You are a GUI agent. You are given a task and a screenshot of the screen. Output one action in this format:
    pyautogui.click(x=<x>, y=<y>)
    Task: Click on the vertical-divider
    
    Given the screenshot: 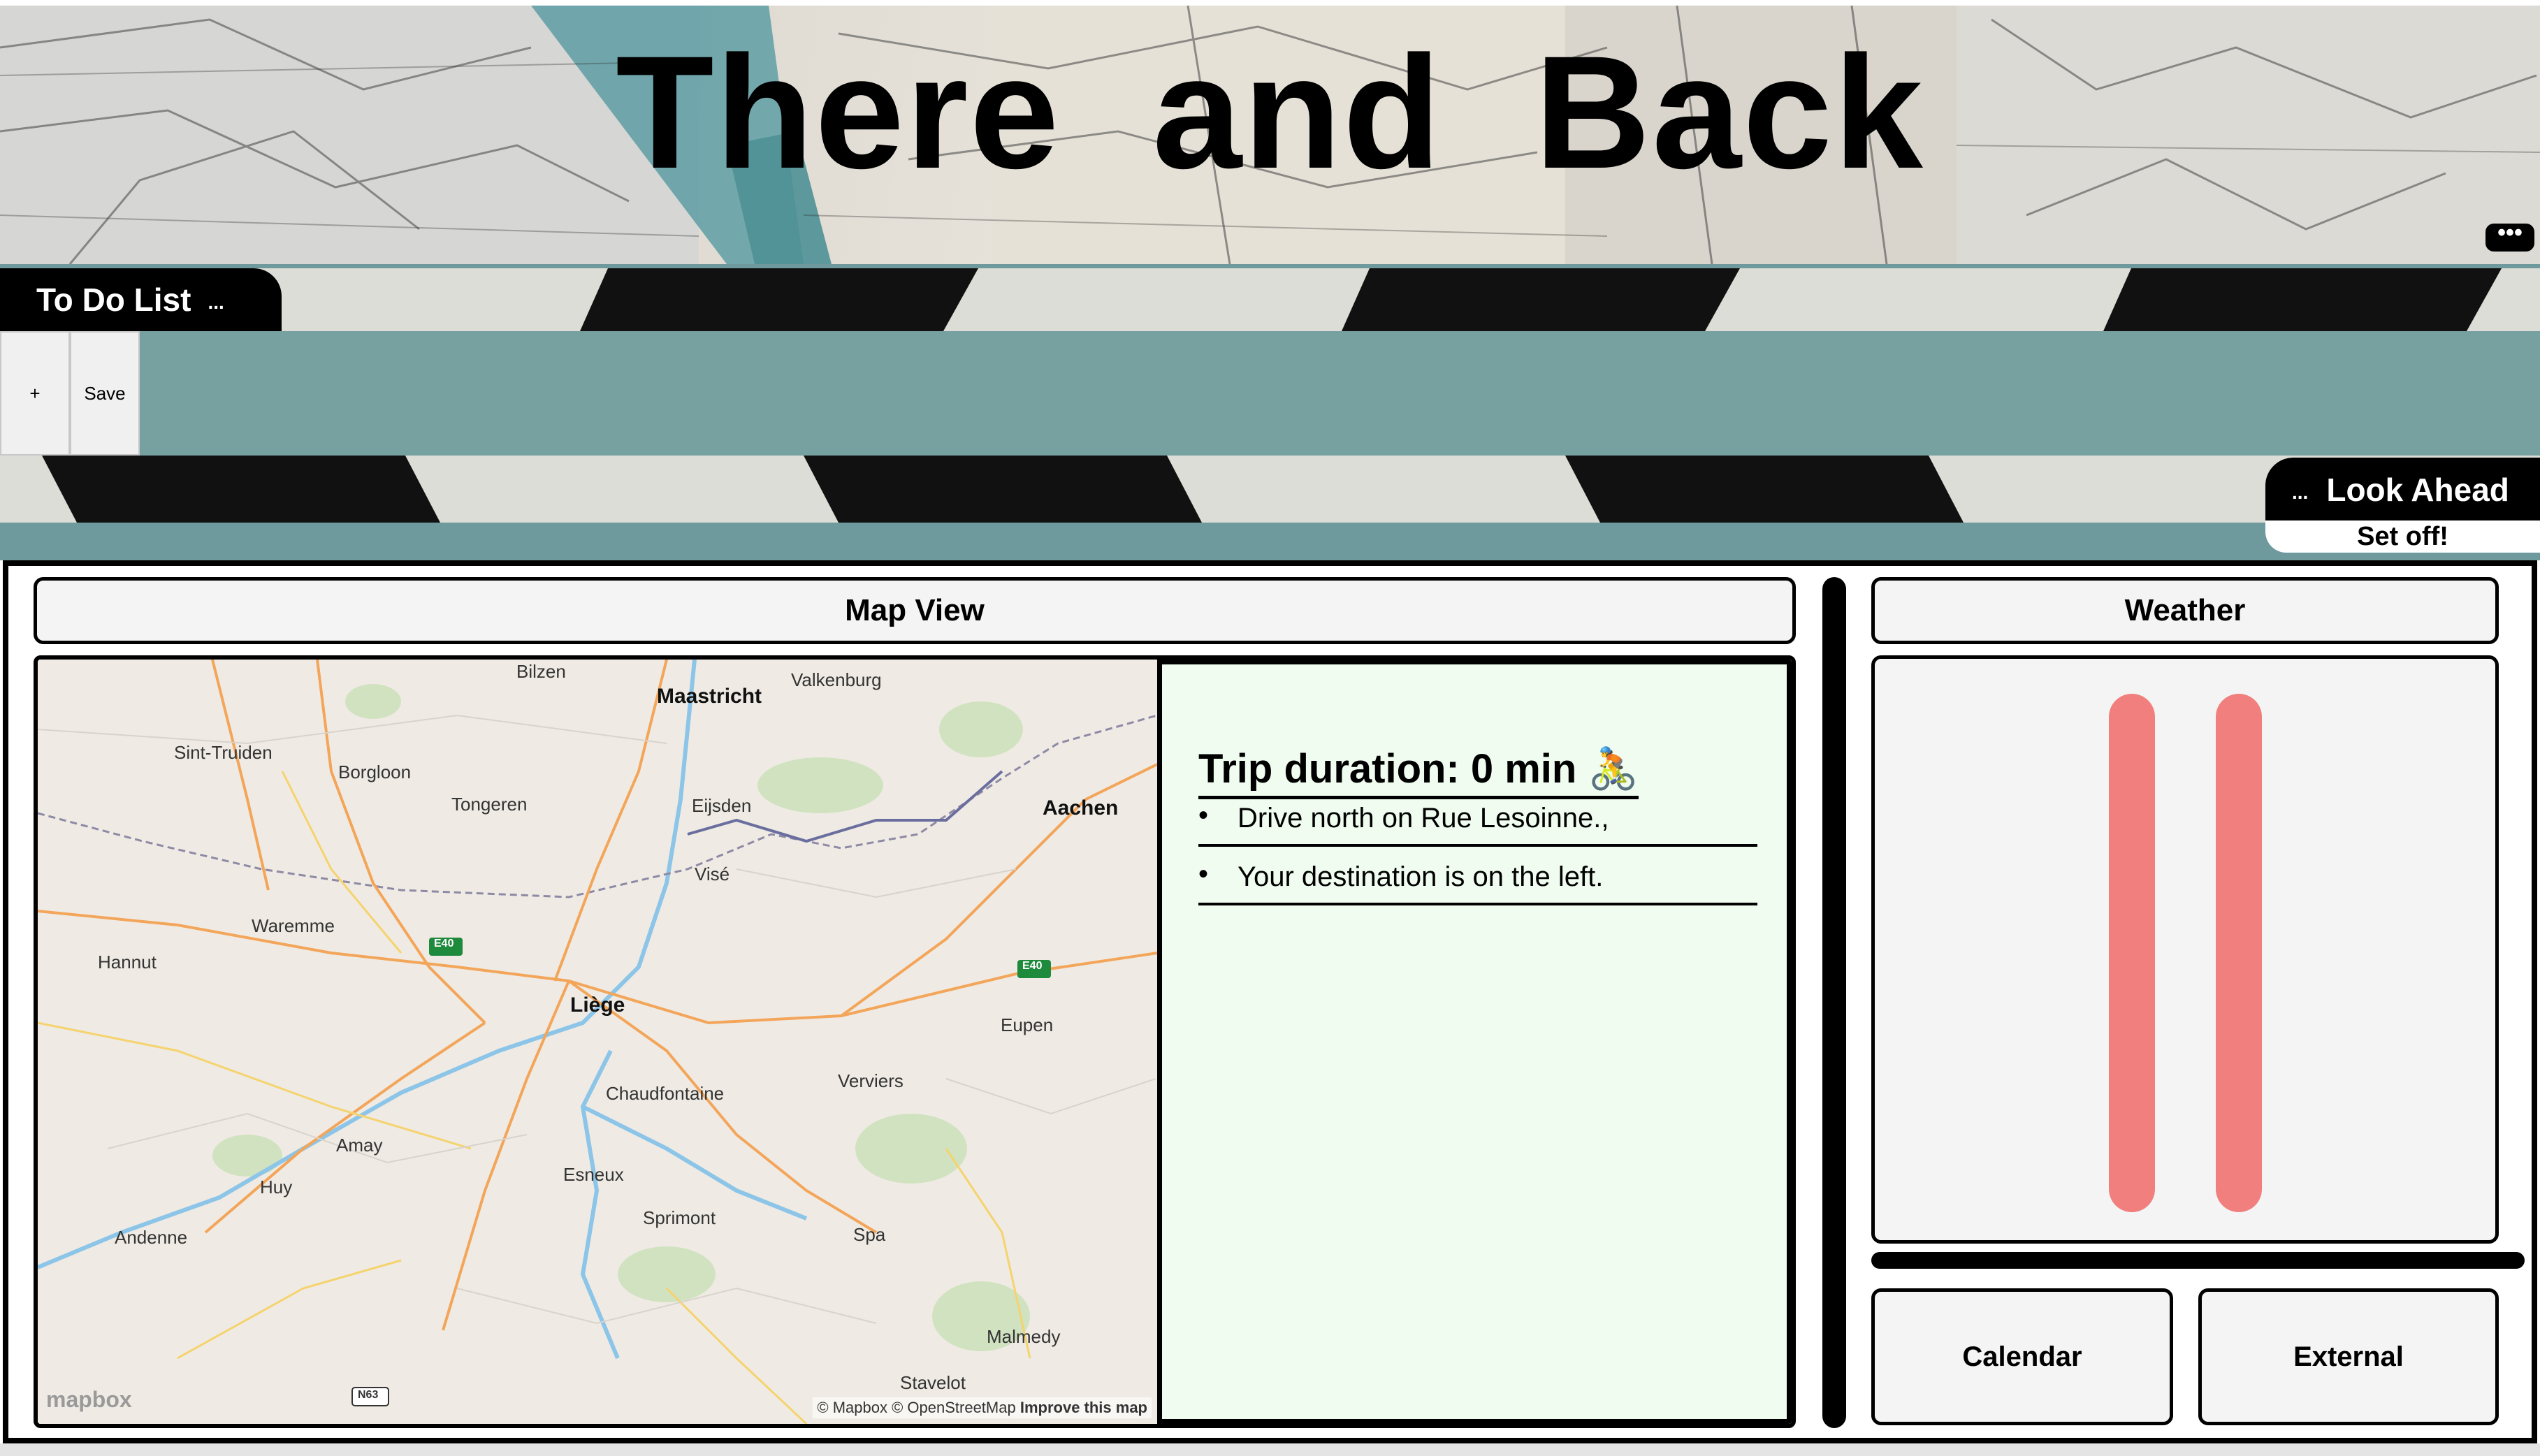 What is the action you would take?
    pyautogui.click(x=1834, y=1002)
    